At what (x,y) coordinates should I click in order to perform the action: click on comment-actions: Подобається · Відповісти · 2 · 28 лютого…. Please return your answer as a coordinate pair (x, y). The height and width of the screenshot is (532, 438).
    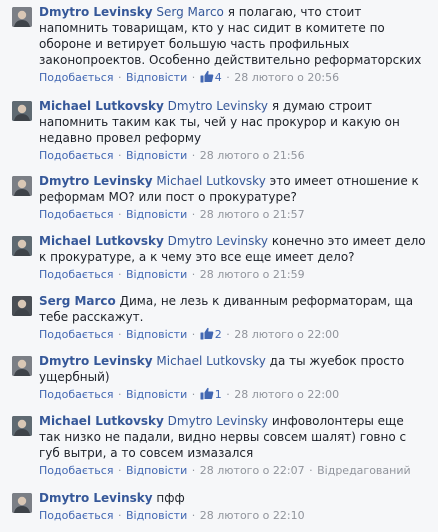
    Looking at the image, I should click on (233, 334).